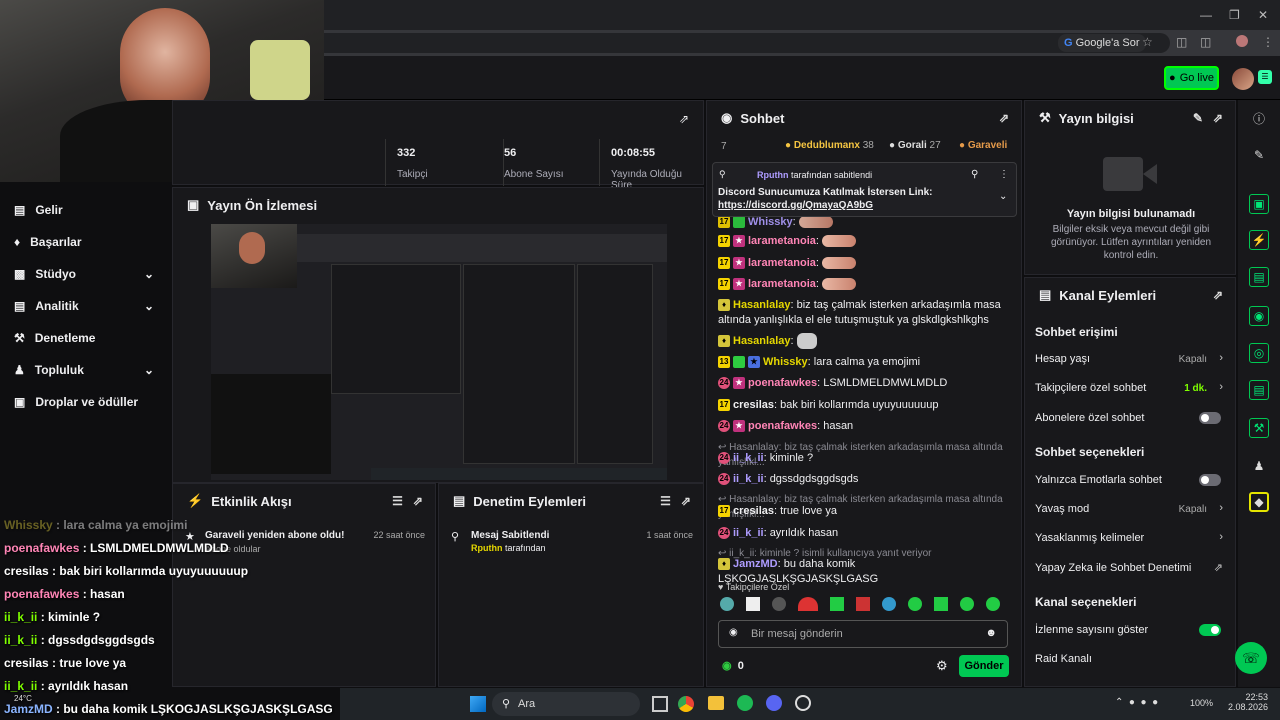 This screenshot has height=720, width=1280. What do you see at coordinates (1259, 240) in the screenshot?
I see `lightning-icon: ⚡` at bounding box center [1259, 240].